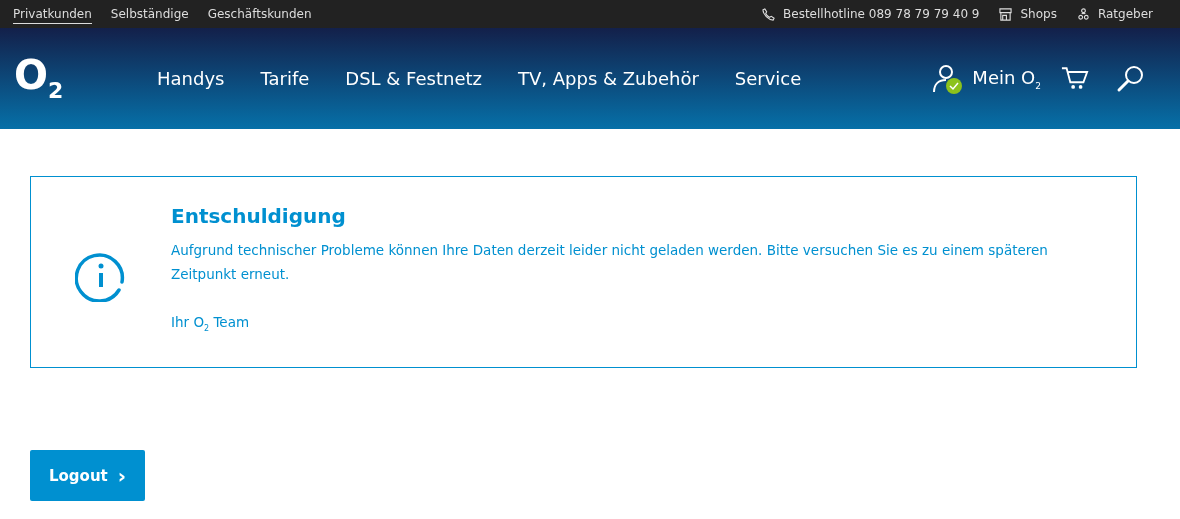 The height and width of the screenshot is (519, 1180). Describe the element at coordinates (87, 475) in the screenshot. I see `logout-button: Logout ›` at that location.